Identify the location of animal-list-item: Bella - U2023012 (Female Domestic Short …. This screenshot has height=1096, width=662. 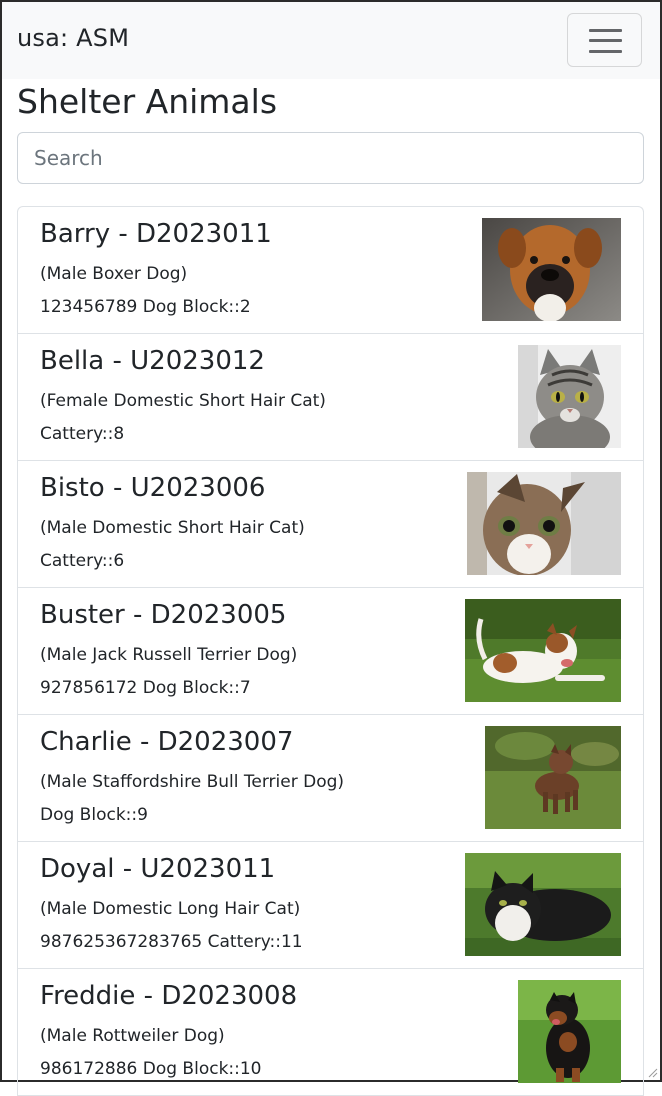
(330, 397).